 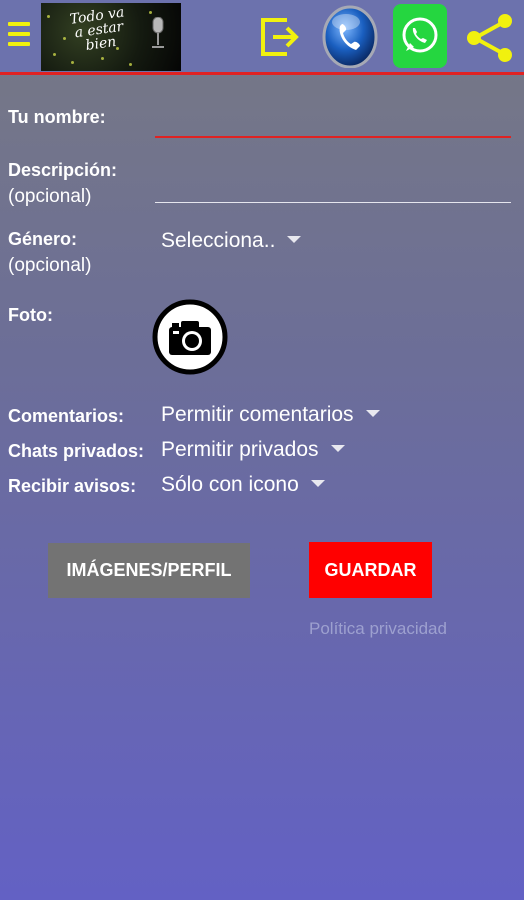 I want to click on gender-optional-label: (opcional), so click(x=50, y=265).